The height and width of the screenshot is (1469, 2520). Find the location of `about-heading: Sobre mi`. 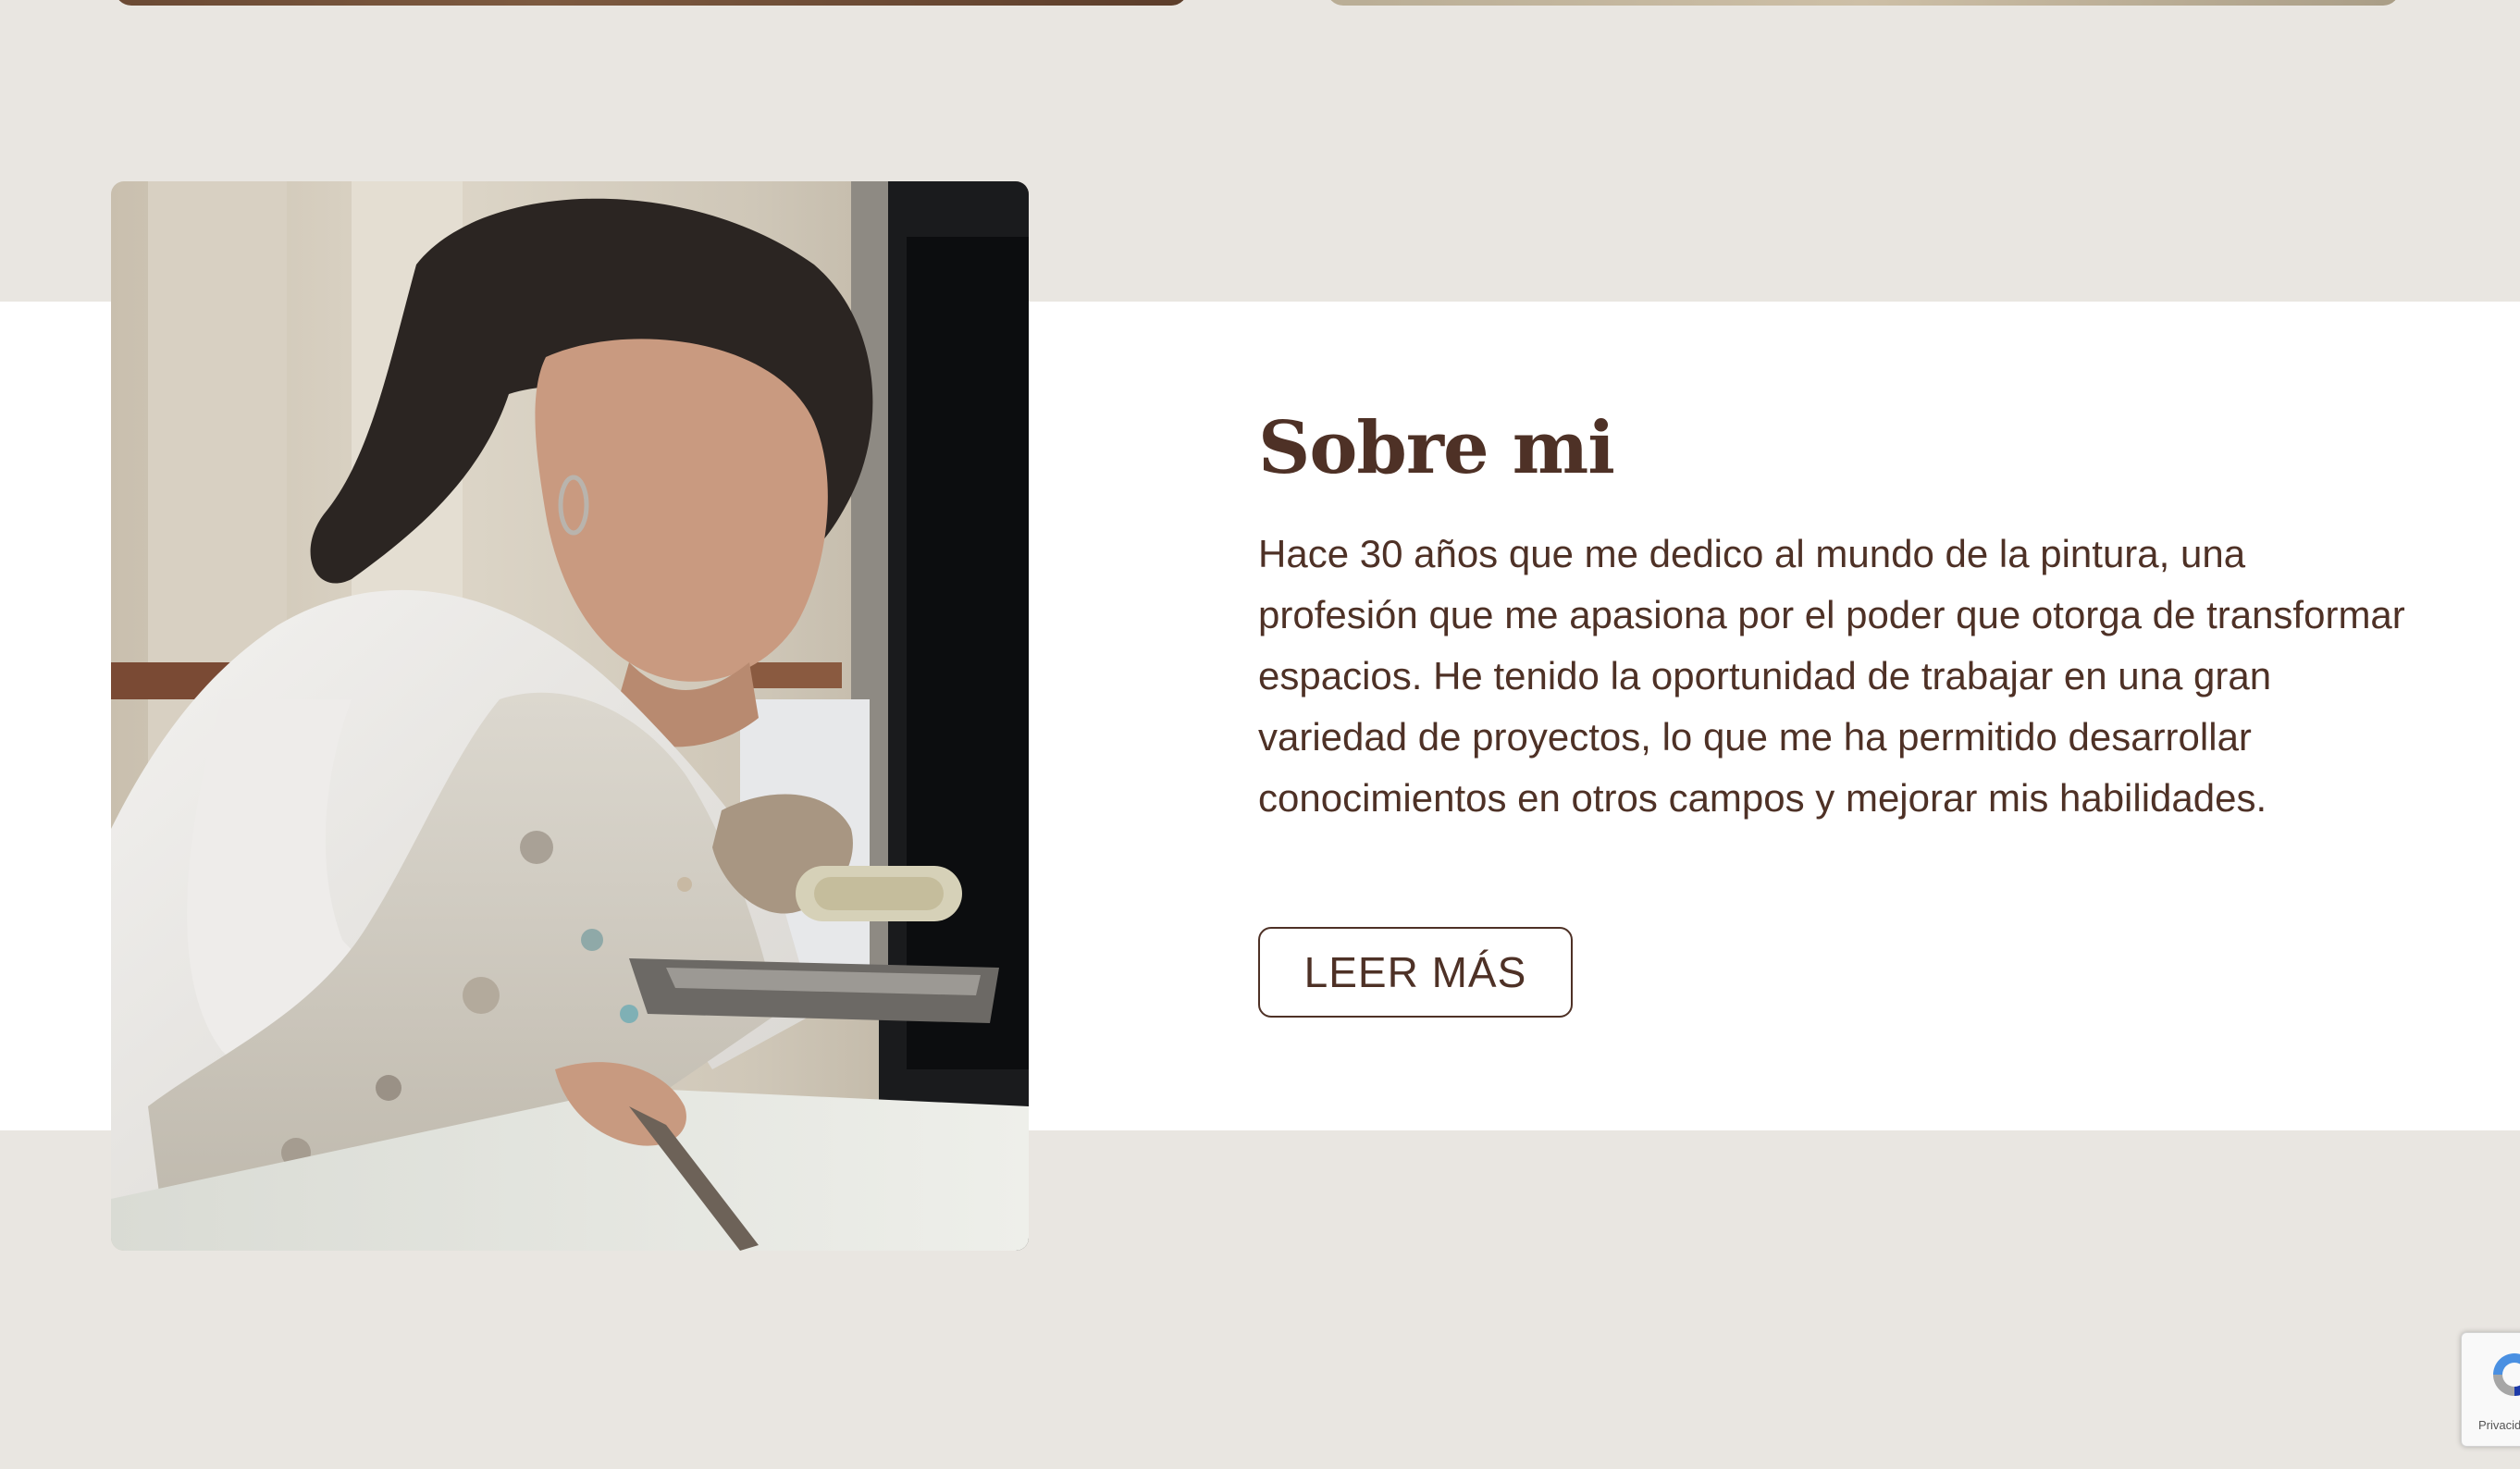

about-heading: Sobre mi is located at coordinates (1436, 448).